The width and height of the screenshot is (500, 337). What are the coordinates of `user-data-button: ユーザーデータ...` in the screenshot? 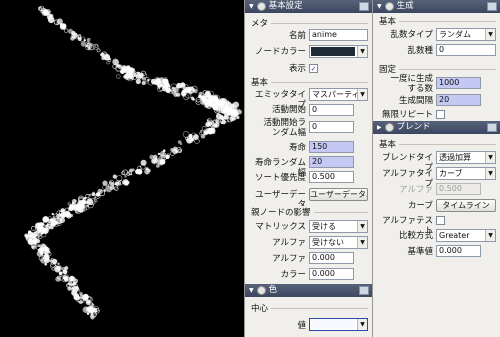 It's located at (338, 194).